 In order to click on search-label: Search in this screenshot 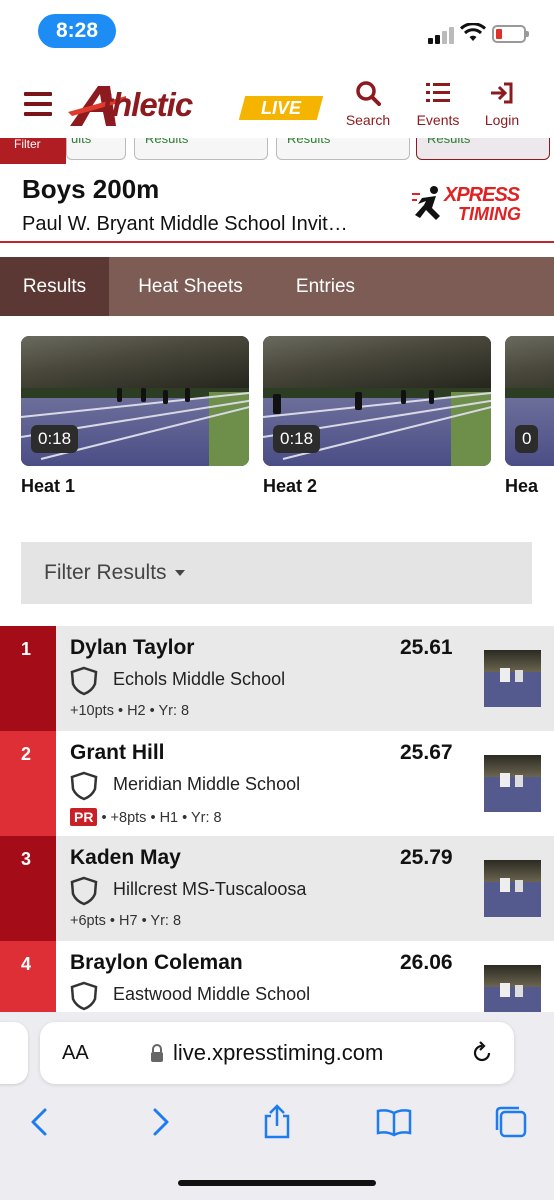, I will do `click(368, 120)`.